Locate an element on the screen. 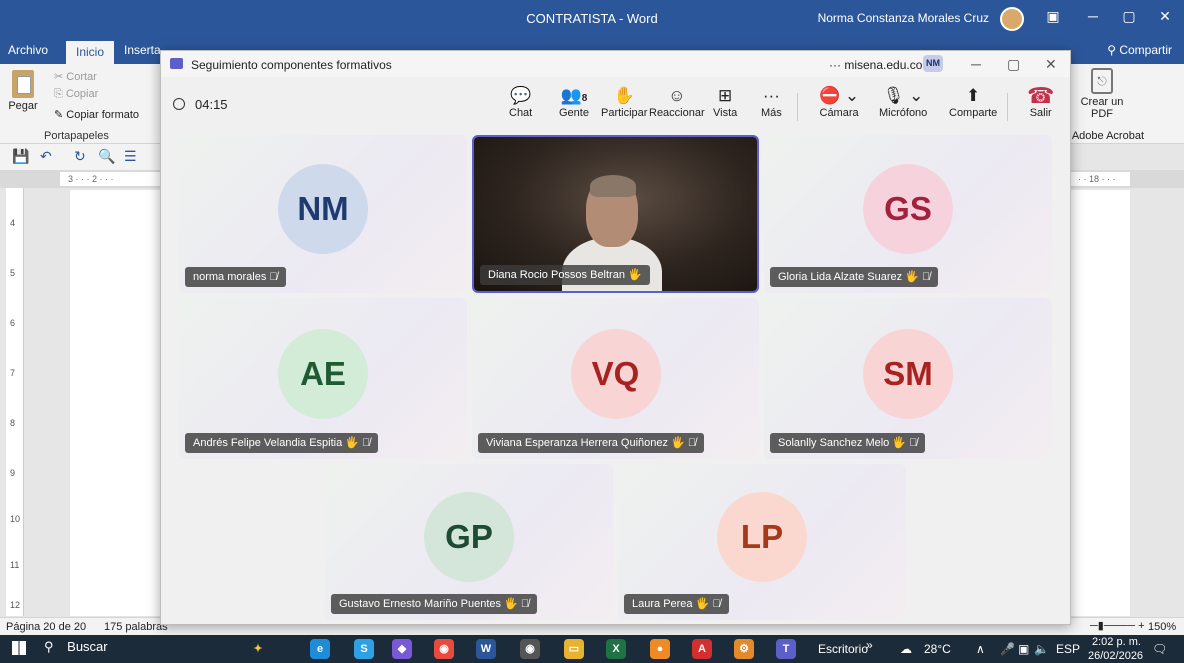  camera-button: ⛔ ⌄ Cámara is located at coordinates (839, 102).